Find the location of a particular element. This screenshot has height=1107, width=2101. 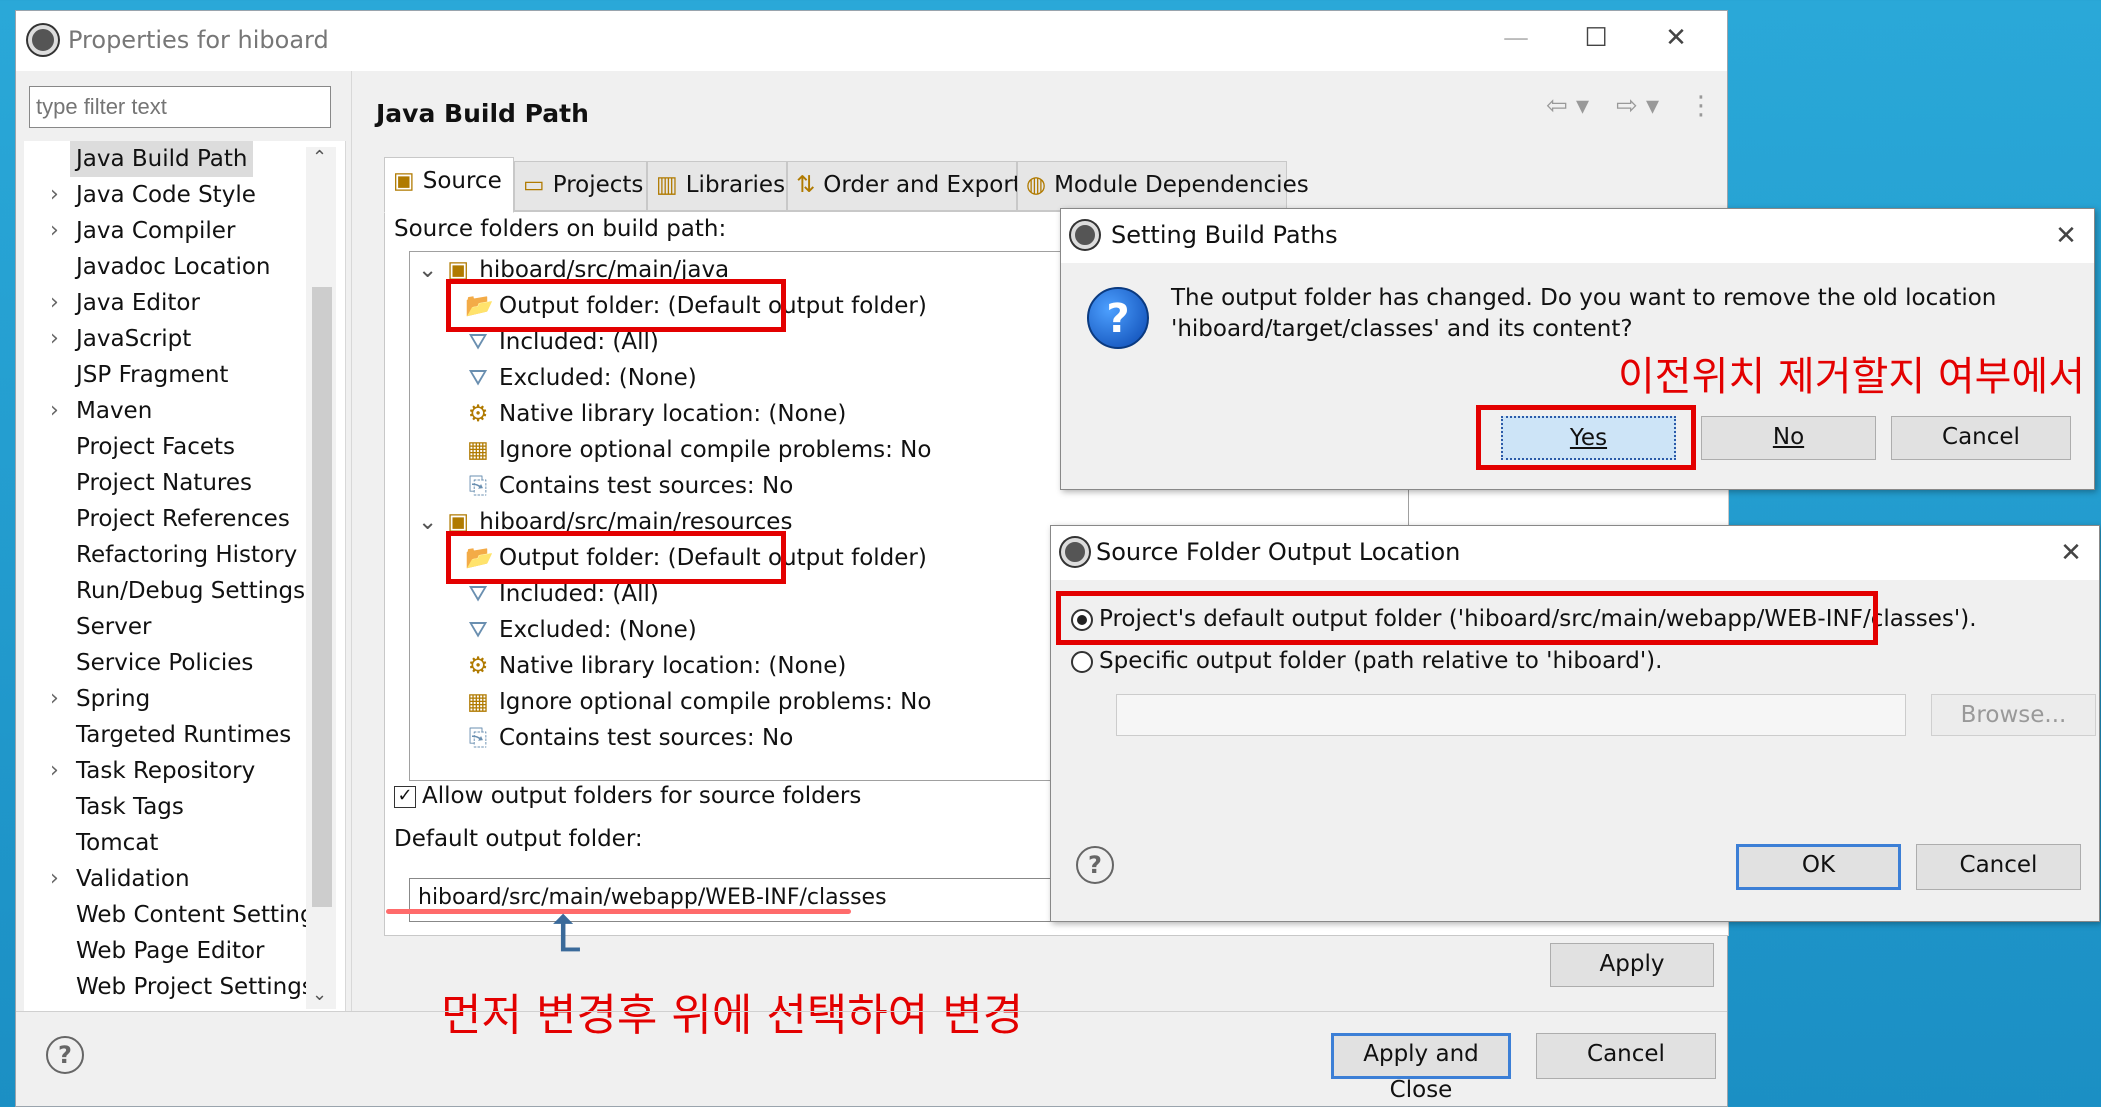

tree-item-label: JavaScript is located at coordinates (134, 339).